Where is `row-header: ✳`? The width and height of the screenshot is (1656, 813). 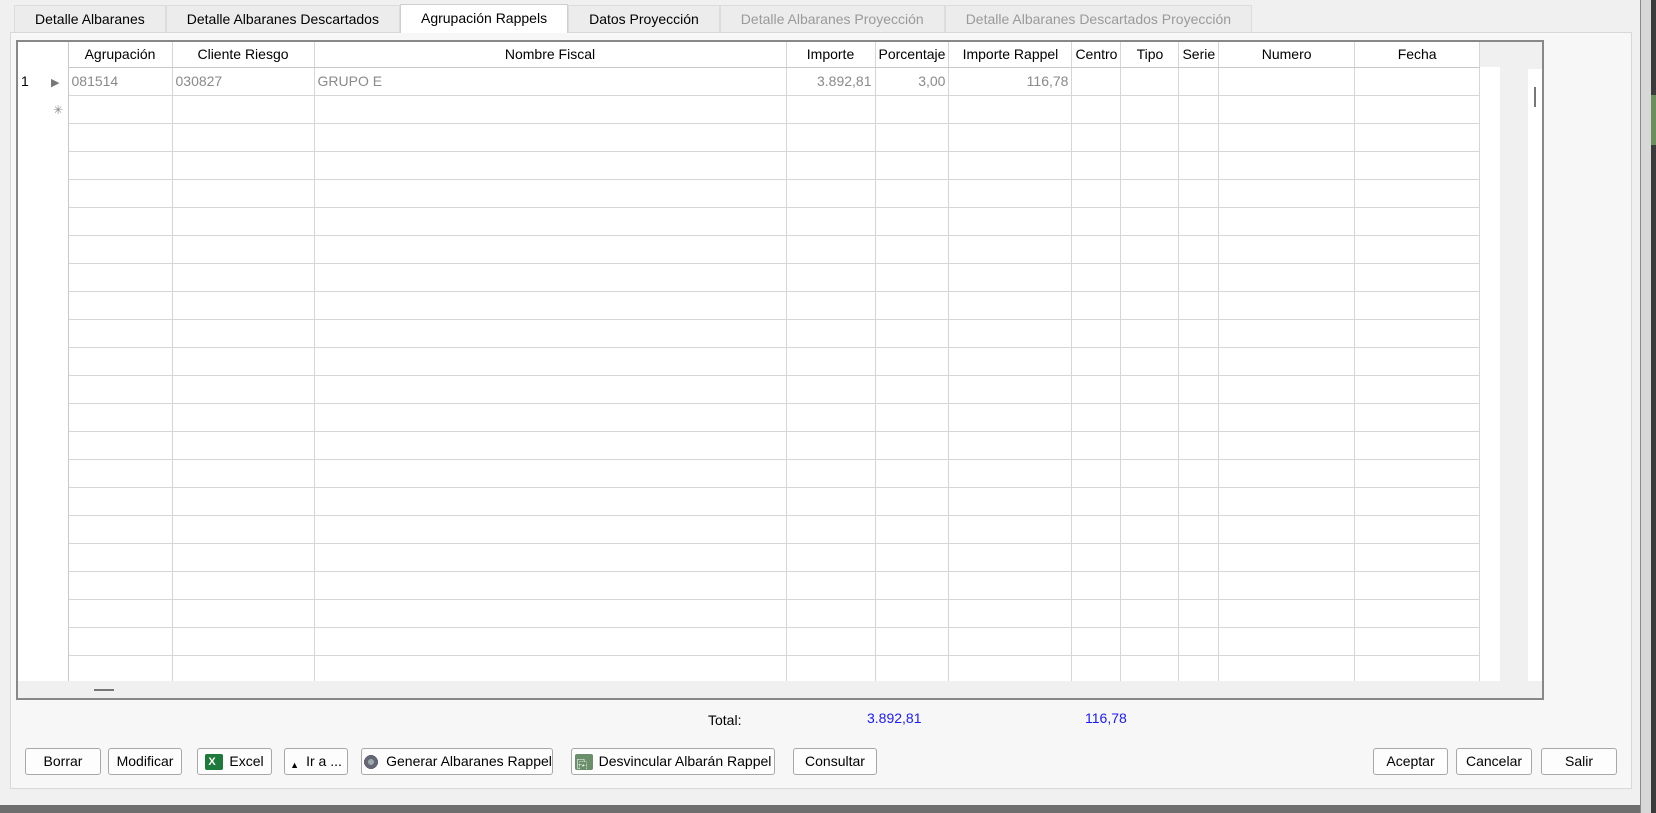
row-header: ✳ is located at coordinates (43, 109).